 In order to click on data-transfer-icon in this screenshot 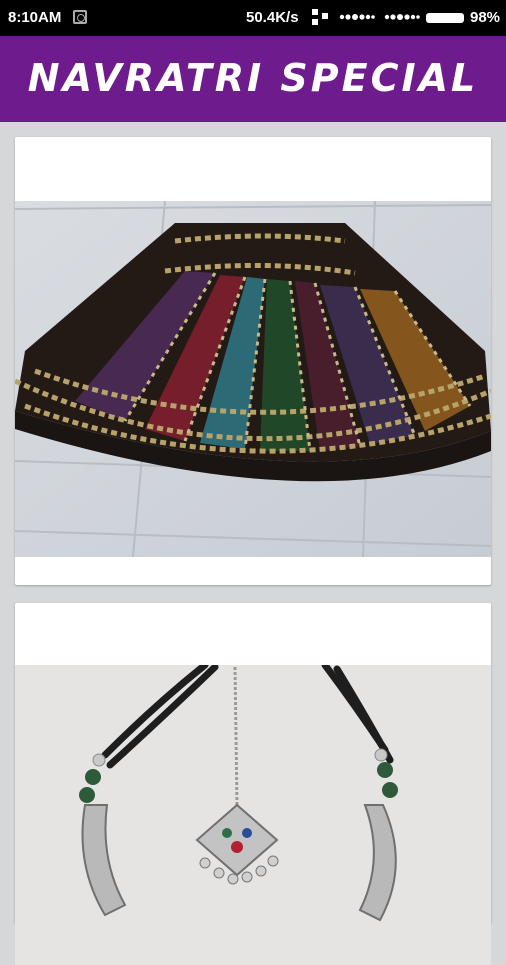, I will do `click(320, 17)`.